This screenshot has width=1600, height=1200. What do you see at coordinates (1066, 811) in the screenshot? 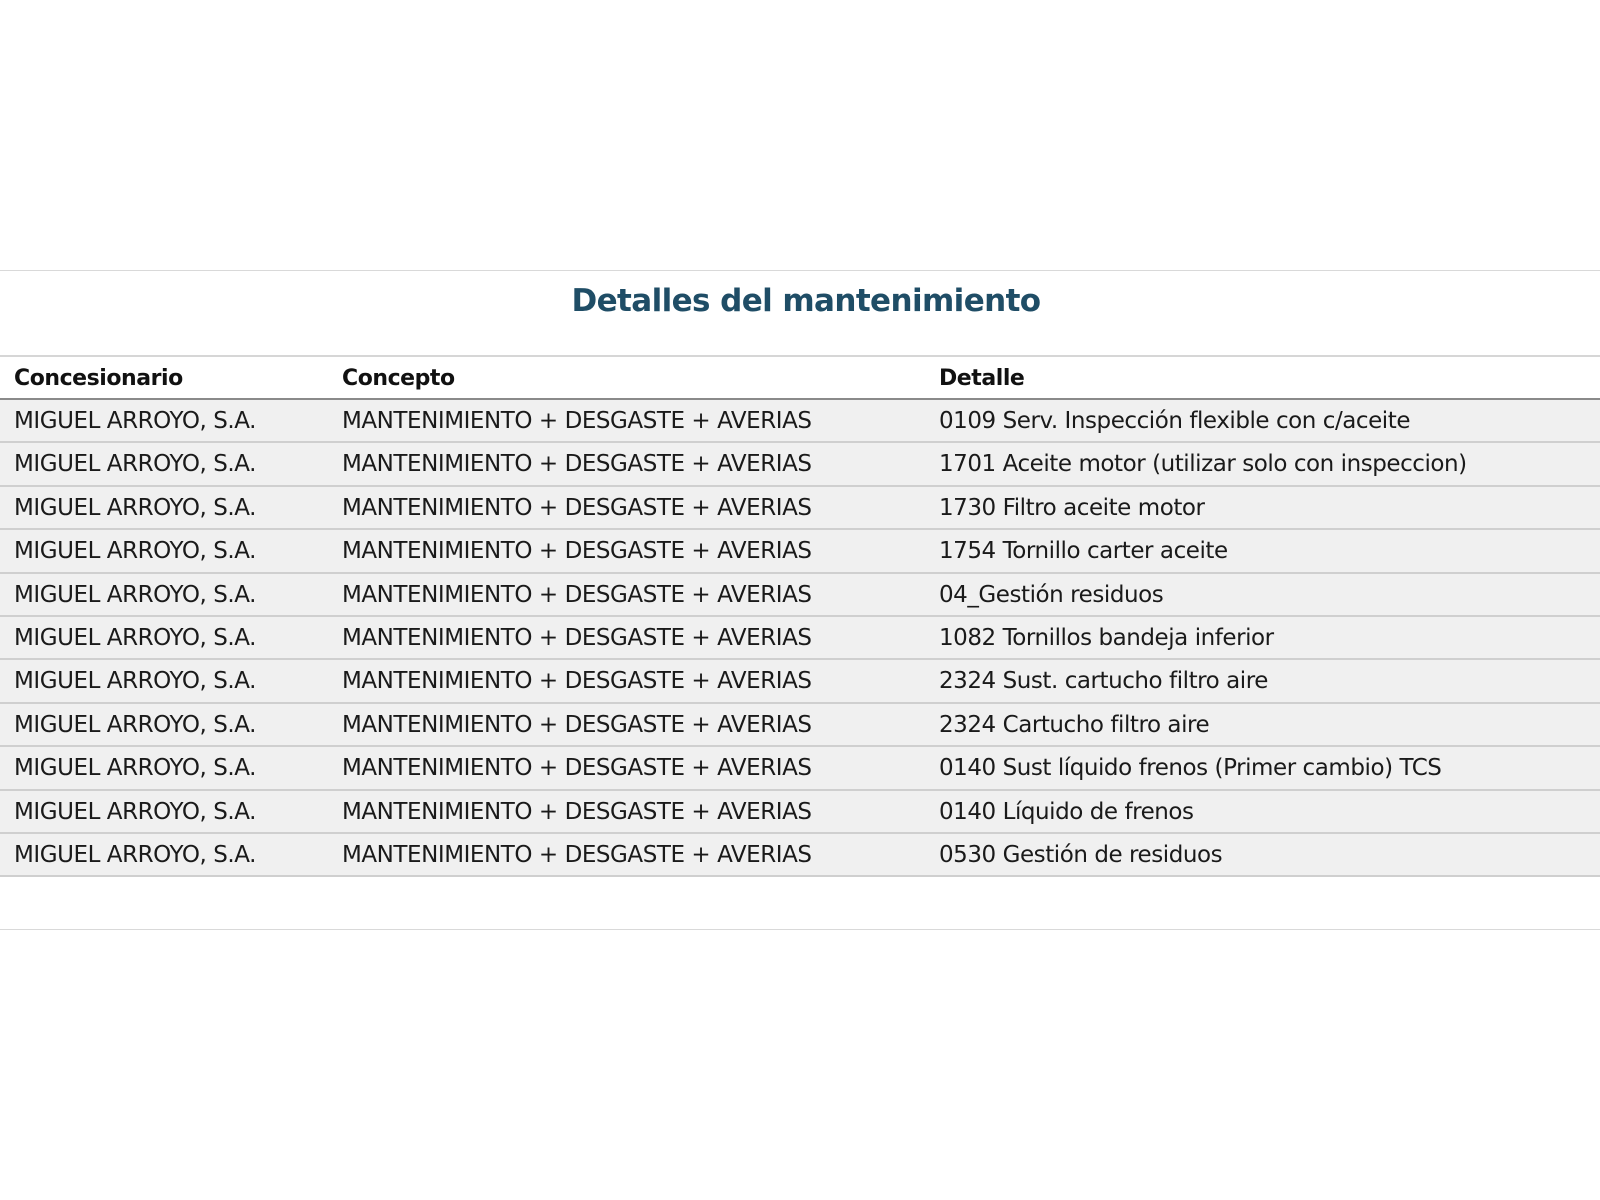
I see `cell-detalle: 0140 Líquido de frenos` at bounding box center [1066, 811].